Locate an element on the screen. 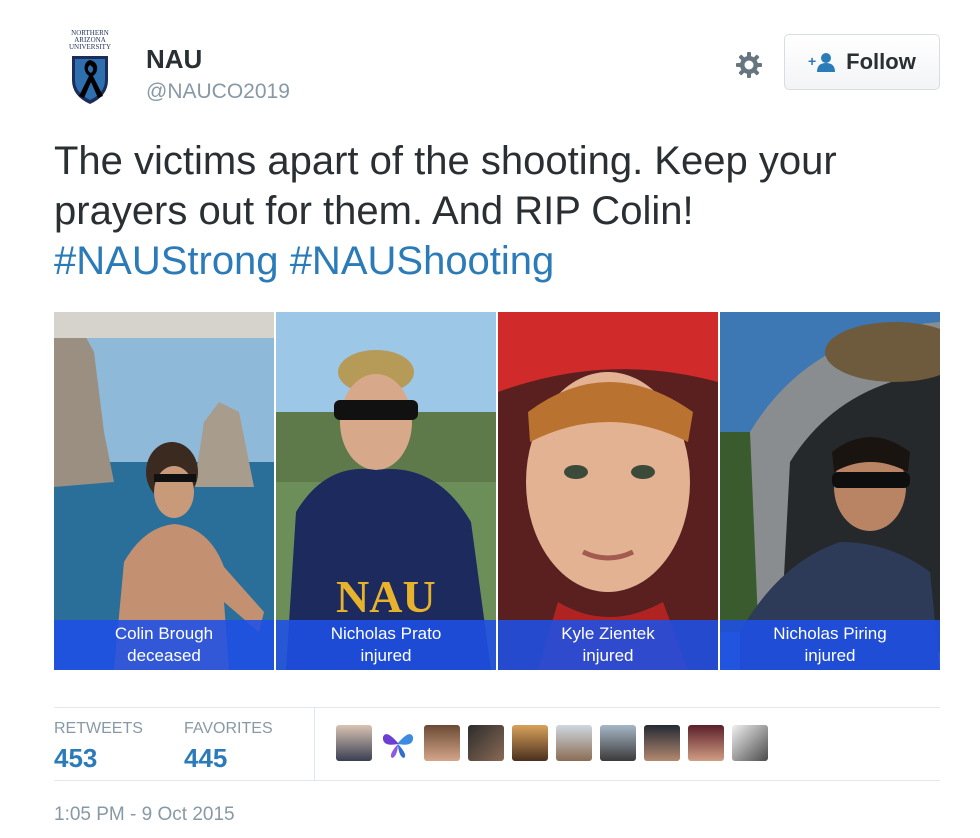 The image size is (980, 838). victim-name: Kyle Zientek is located at coordinates (608, 633).